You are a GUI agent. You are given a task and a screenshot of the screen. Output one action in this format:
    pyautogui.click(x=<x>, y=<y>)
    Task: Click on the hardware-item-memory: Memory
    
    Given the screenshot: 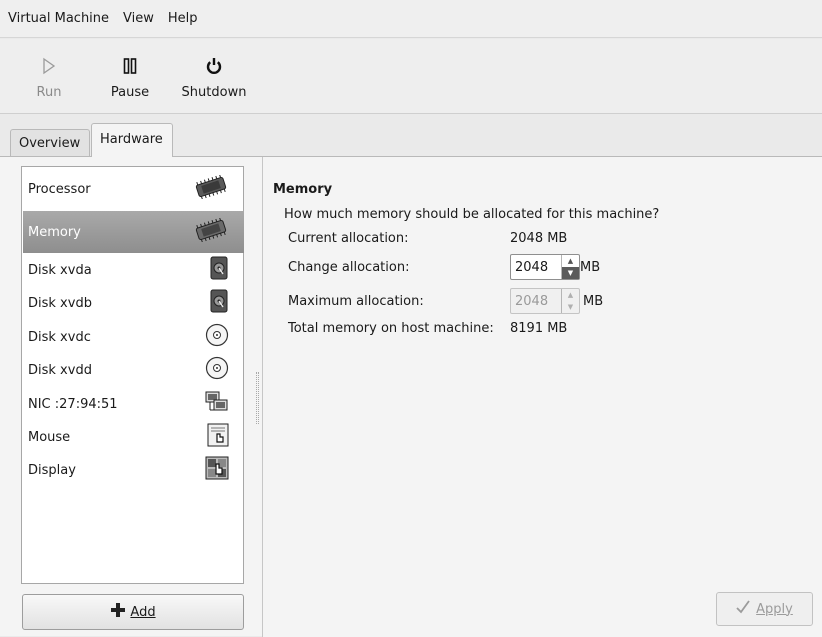 What is the action you would take?
    pyautogui.click(x=133, y=232)
    